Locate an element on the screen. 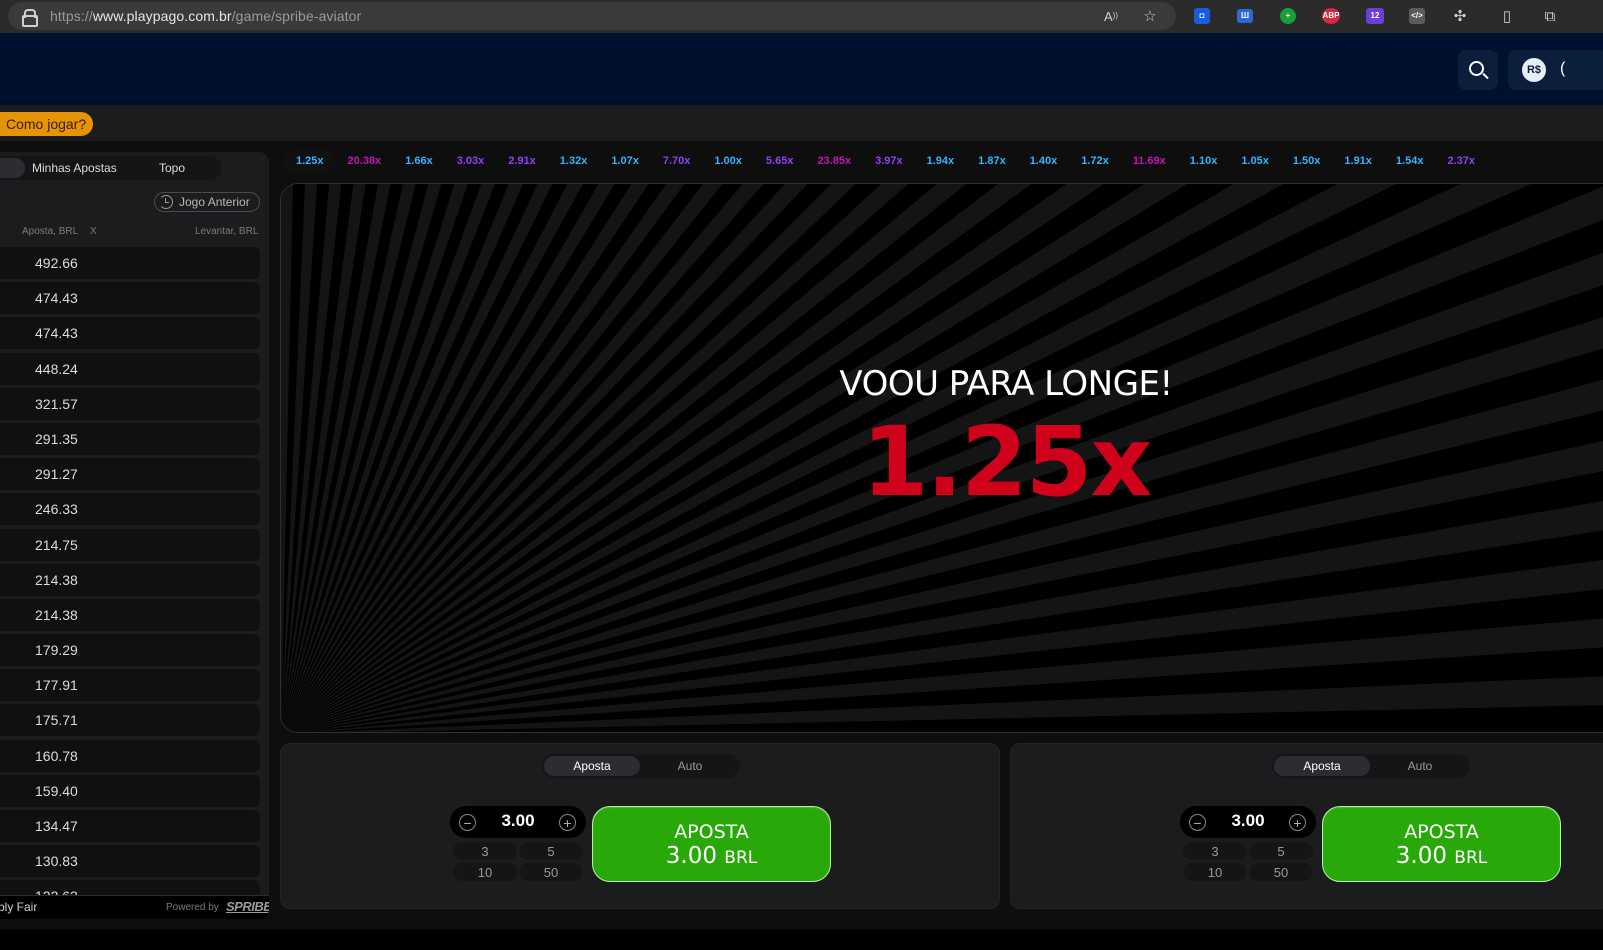 Image resolution: width=1603 pixels, height=950 pixels. multiplier-chip: 1.25x is located at coordinates (310, 161).